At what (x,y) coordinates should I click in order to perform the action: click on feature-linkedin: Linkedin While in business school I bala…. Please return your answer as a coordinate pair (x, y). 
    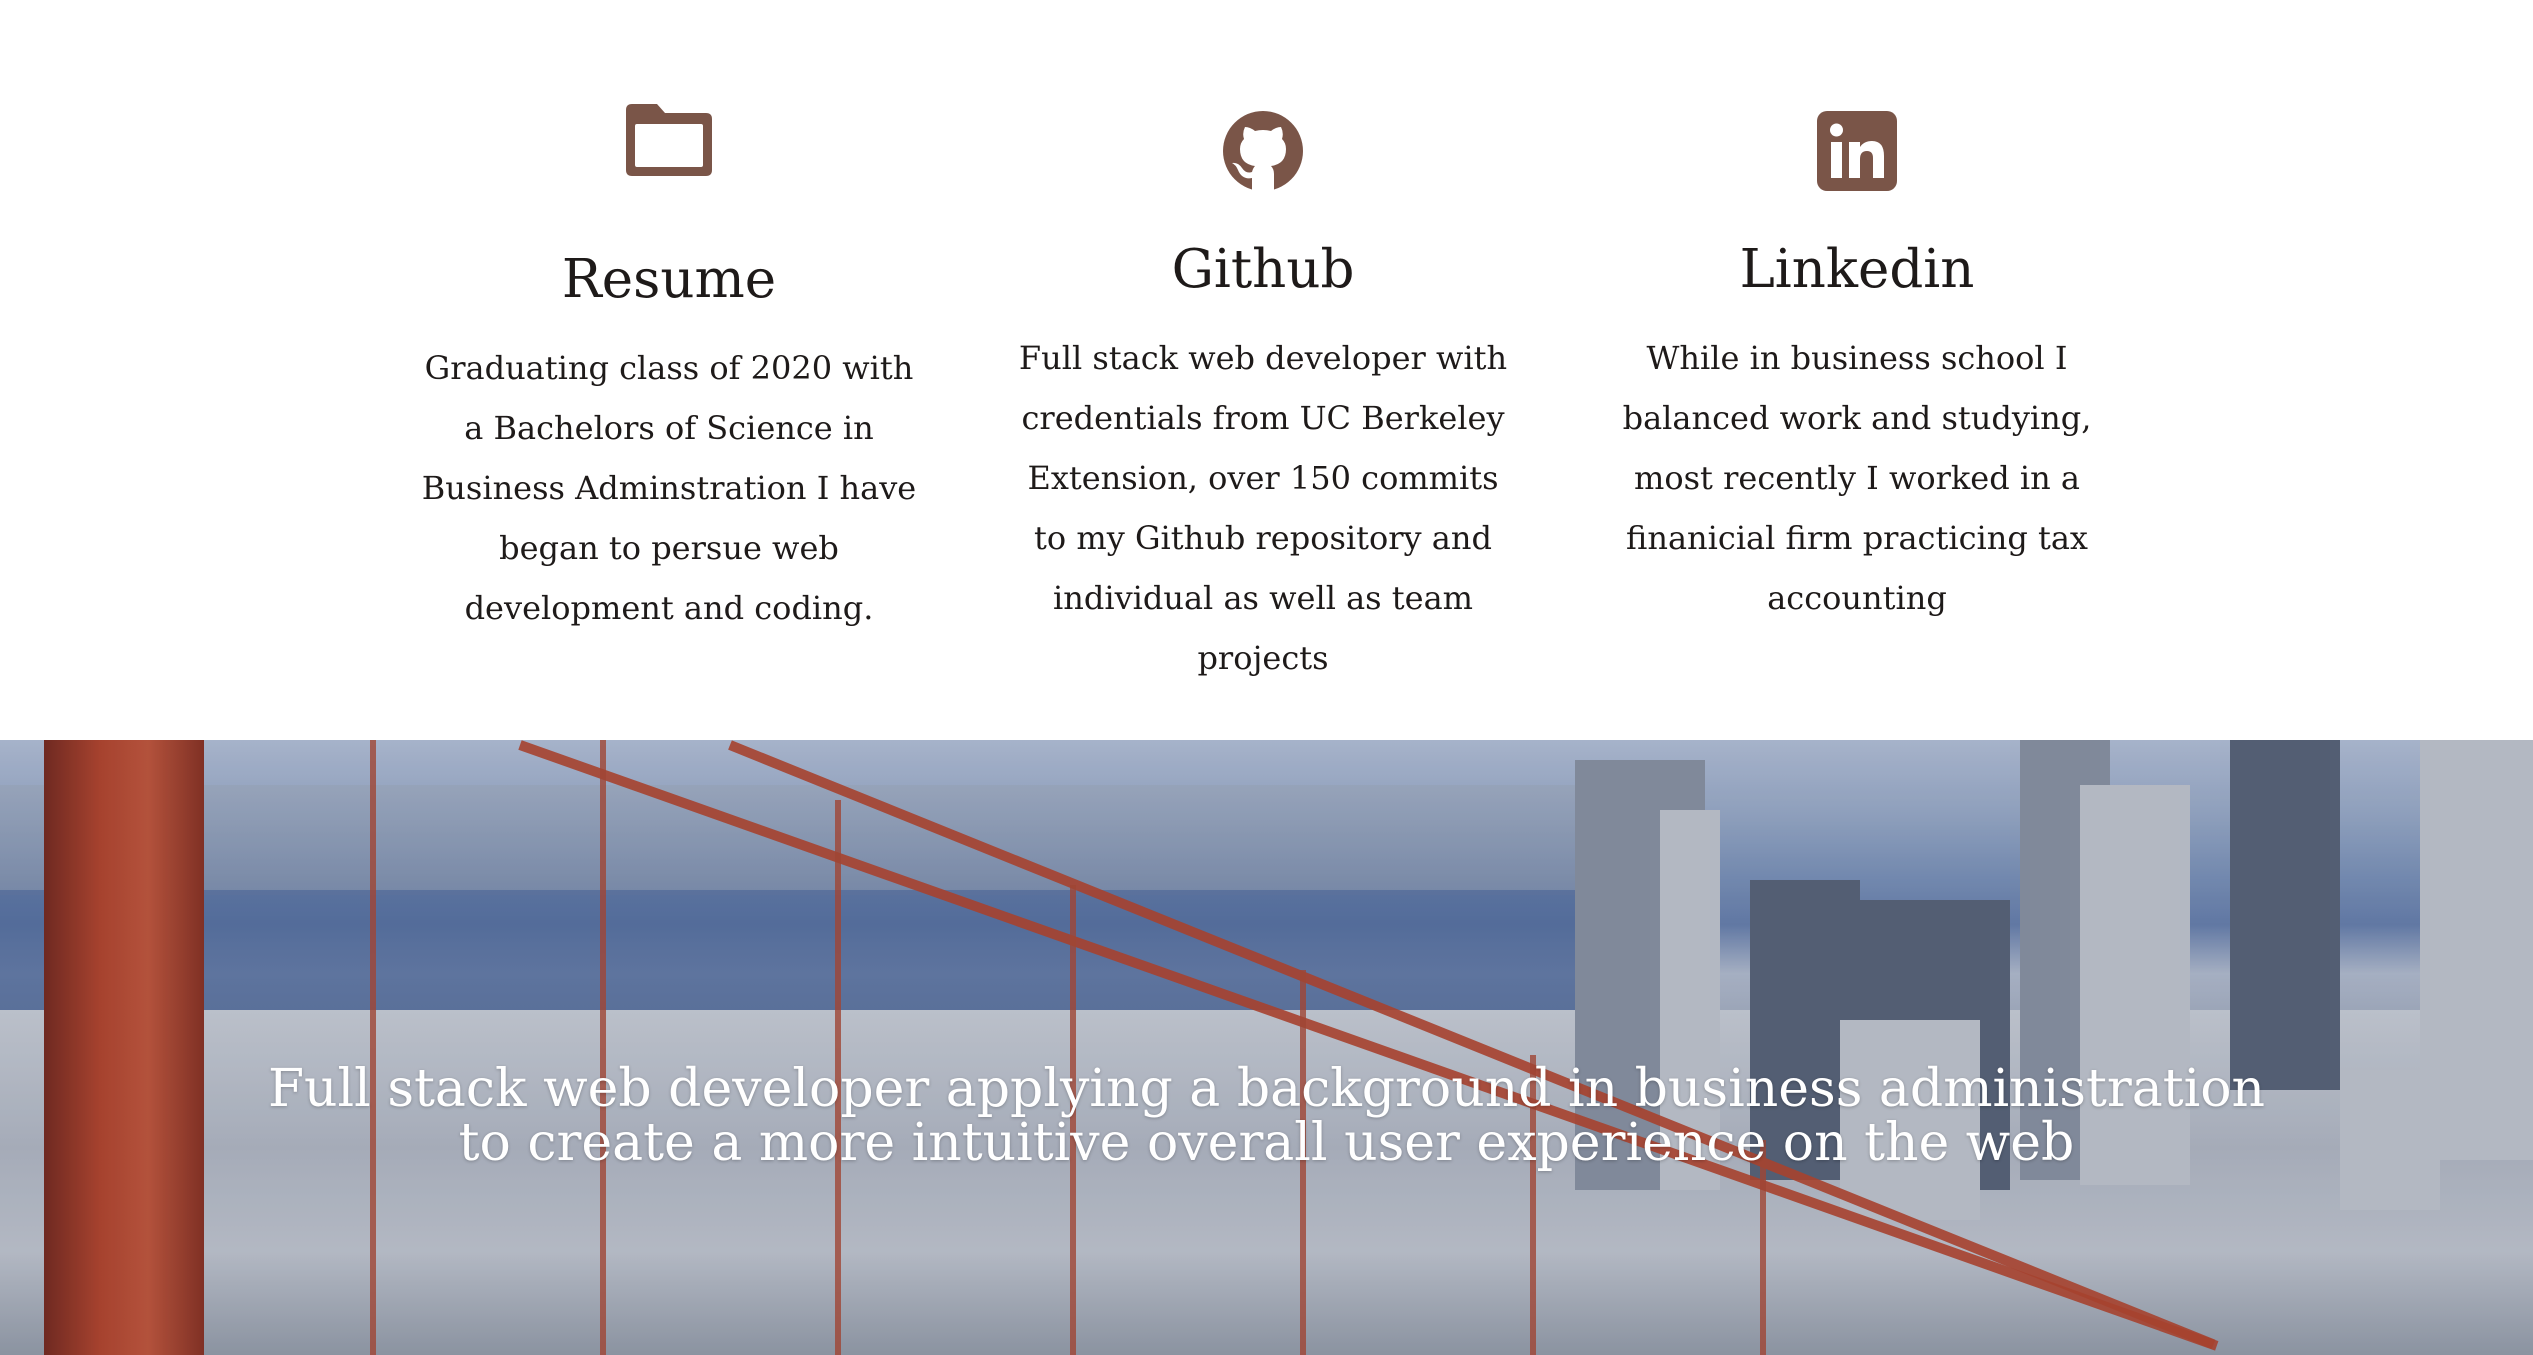
    Looking at the image, I should click on (1857, 330).